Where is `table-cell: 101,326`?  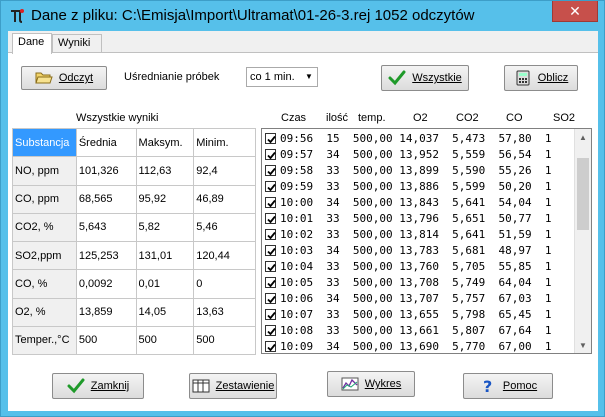 table-cell: 101,326 is located at coordinates (106, 171).